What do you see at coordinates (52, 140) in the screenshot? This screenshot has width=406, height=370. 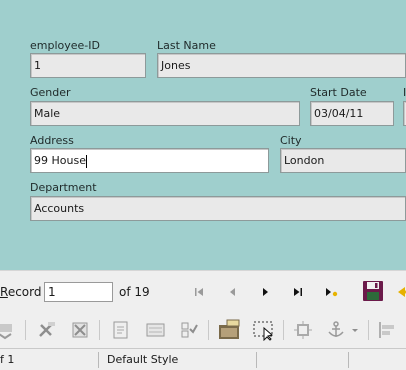 I see `address-label: Address` at bounding box center [52, 140].